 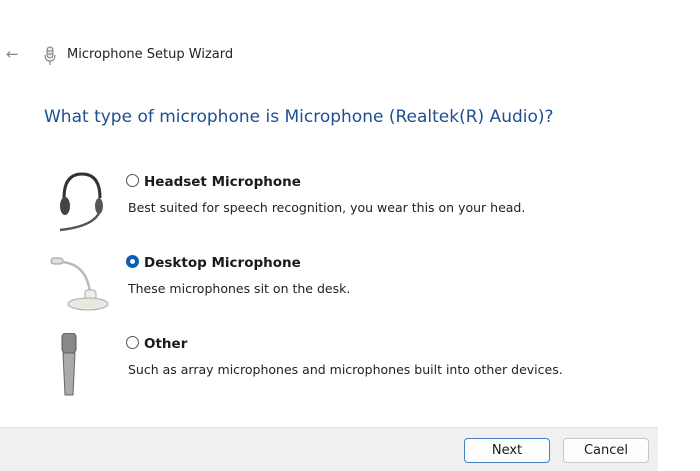 I want to click on handheld-microphone-icon, so click(x=69, y=364).